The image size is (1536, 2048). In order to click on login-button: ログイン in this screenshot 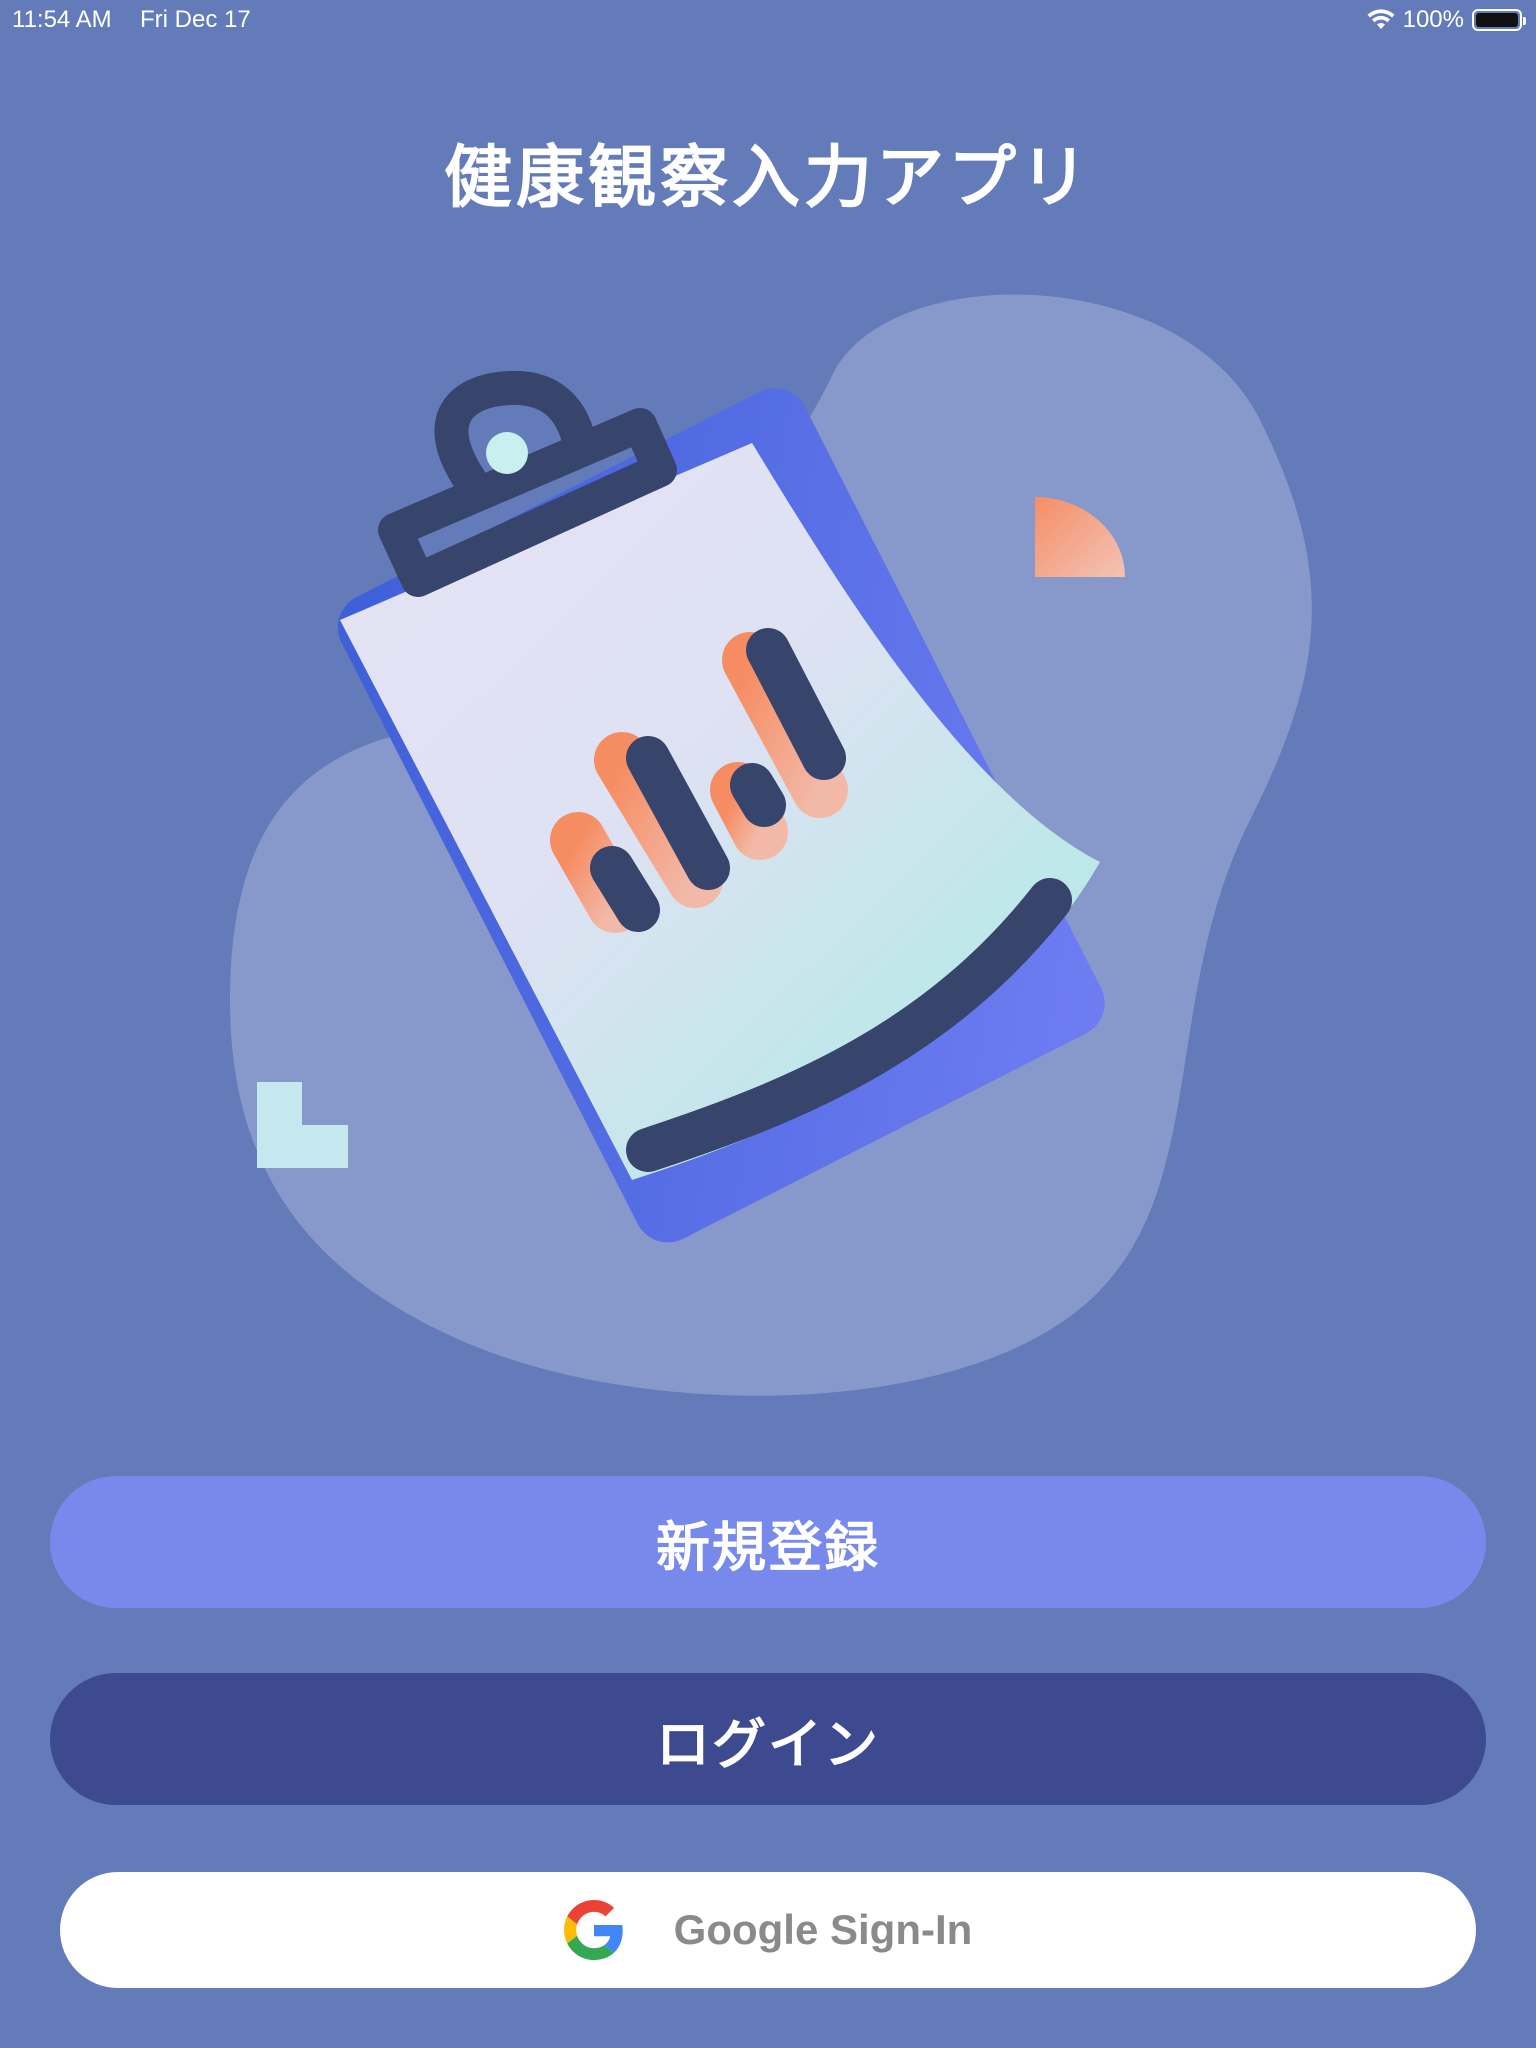, I will do `click(768, 1739)`.